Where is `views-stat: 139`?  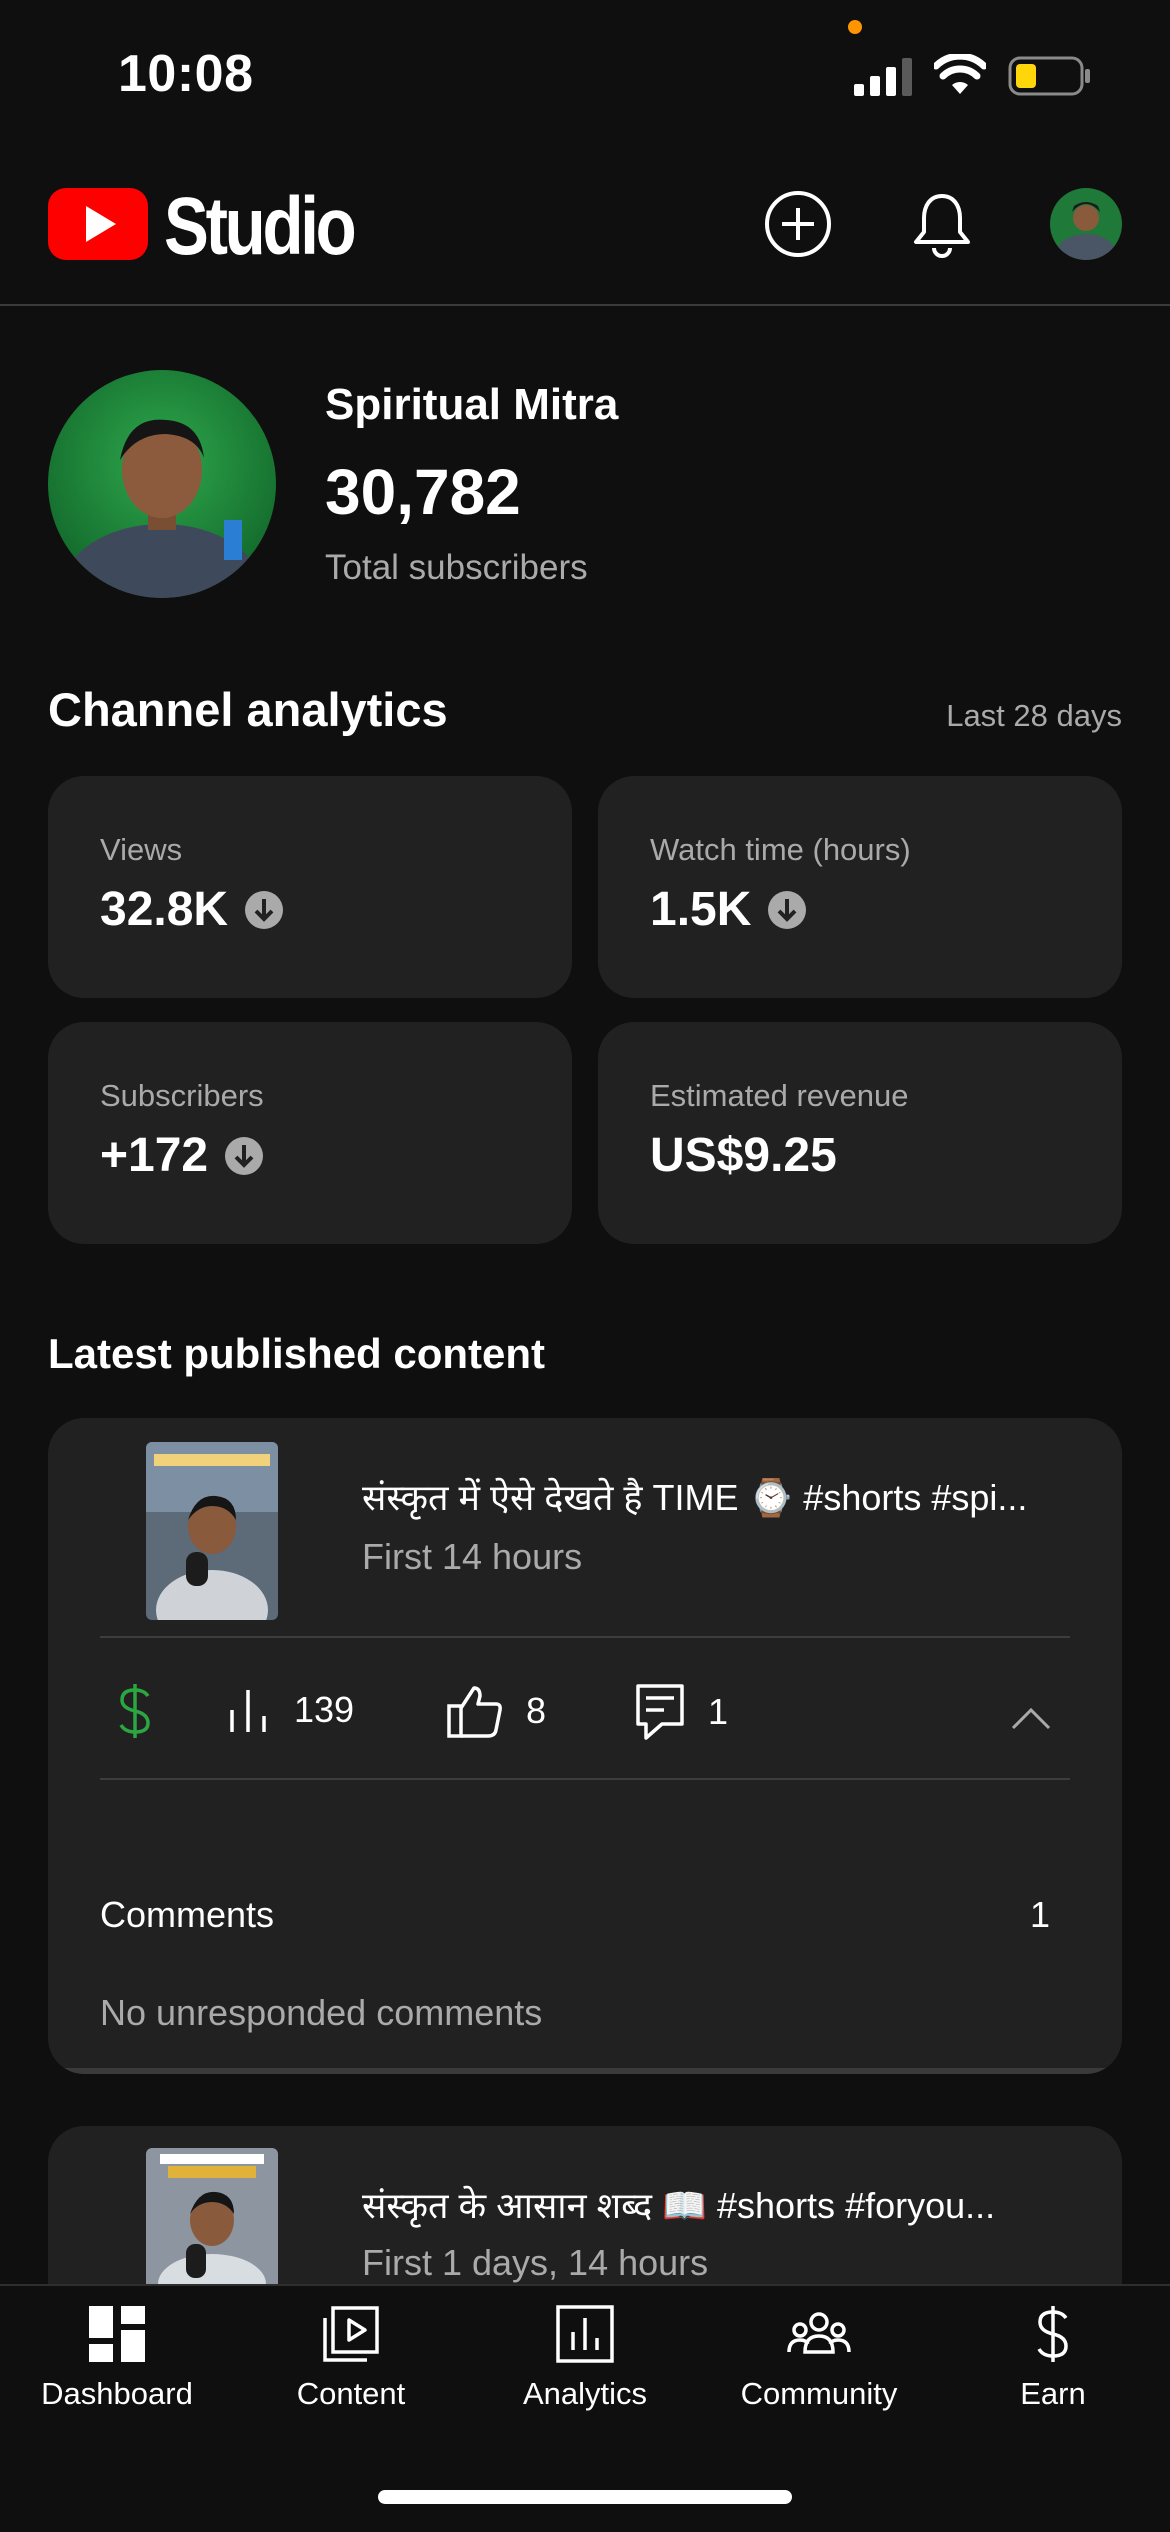
views-stat: 139 is located at coordinates (291, 1710).